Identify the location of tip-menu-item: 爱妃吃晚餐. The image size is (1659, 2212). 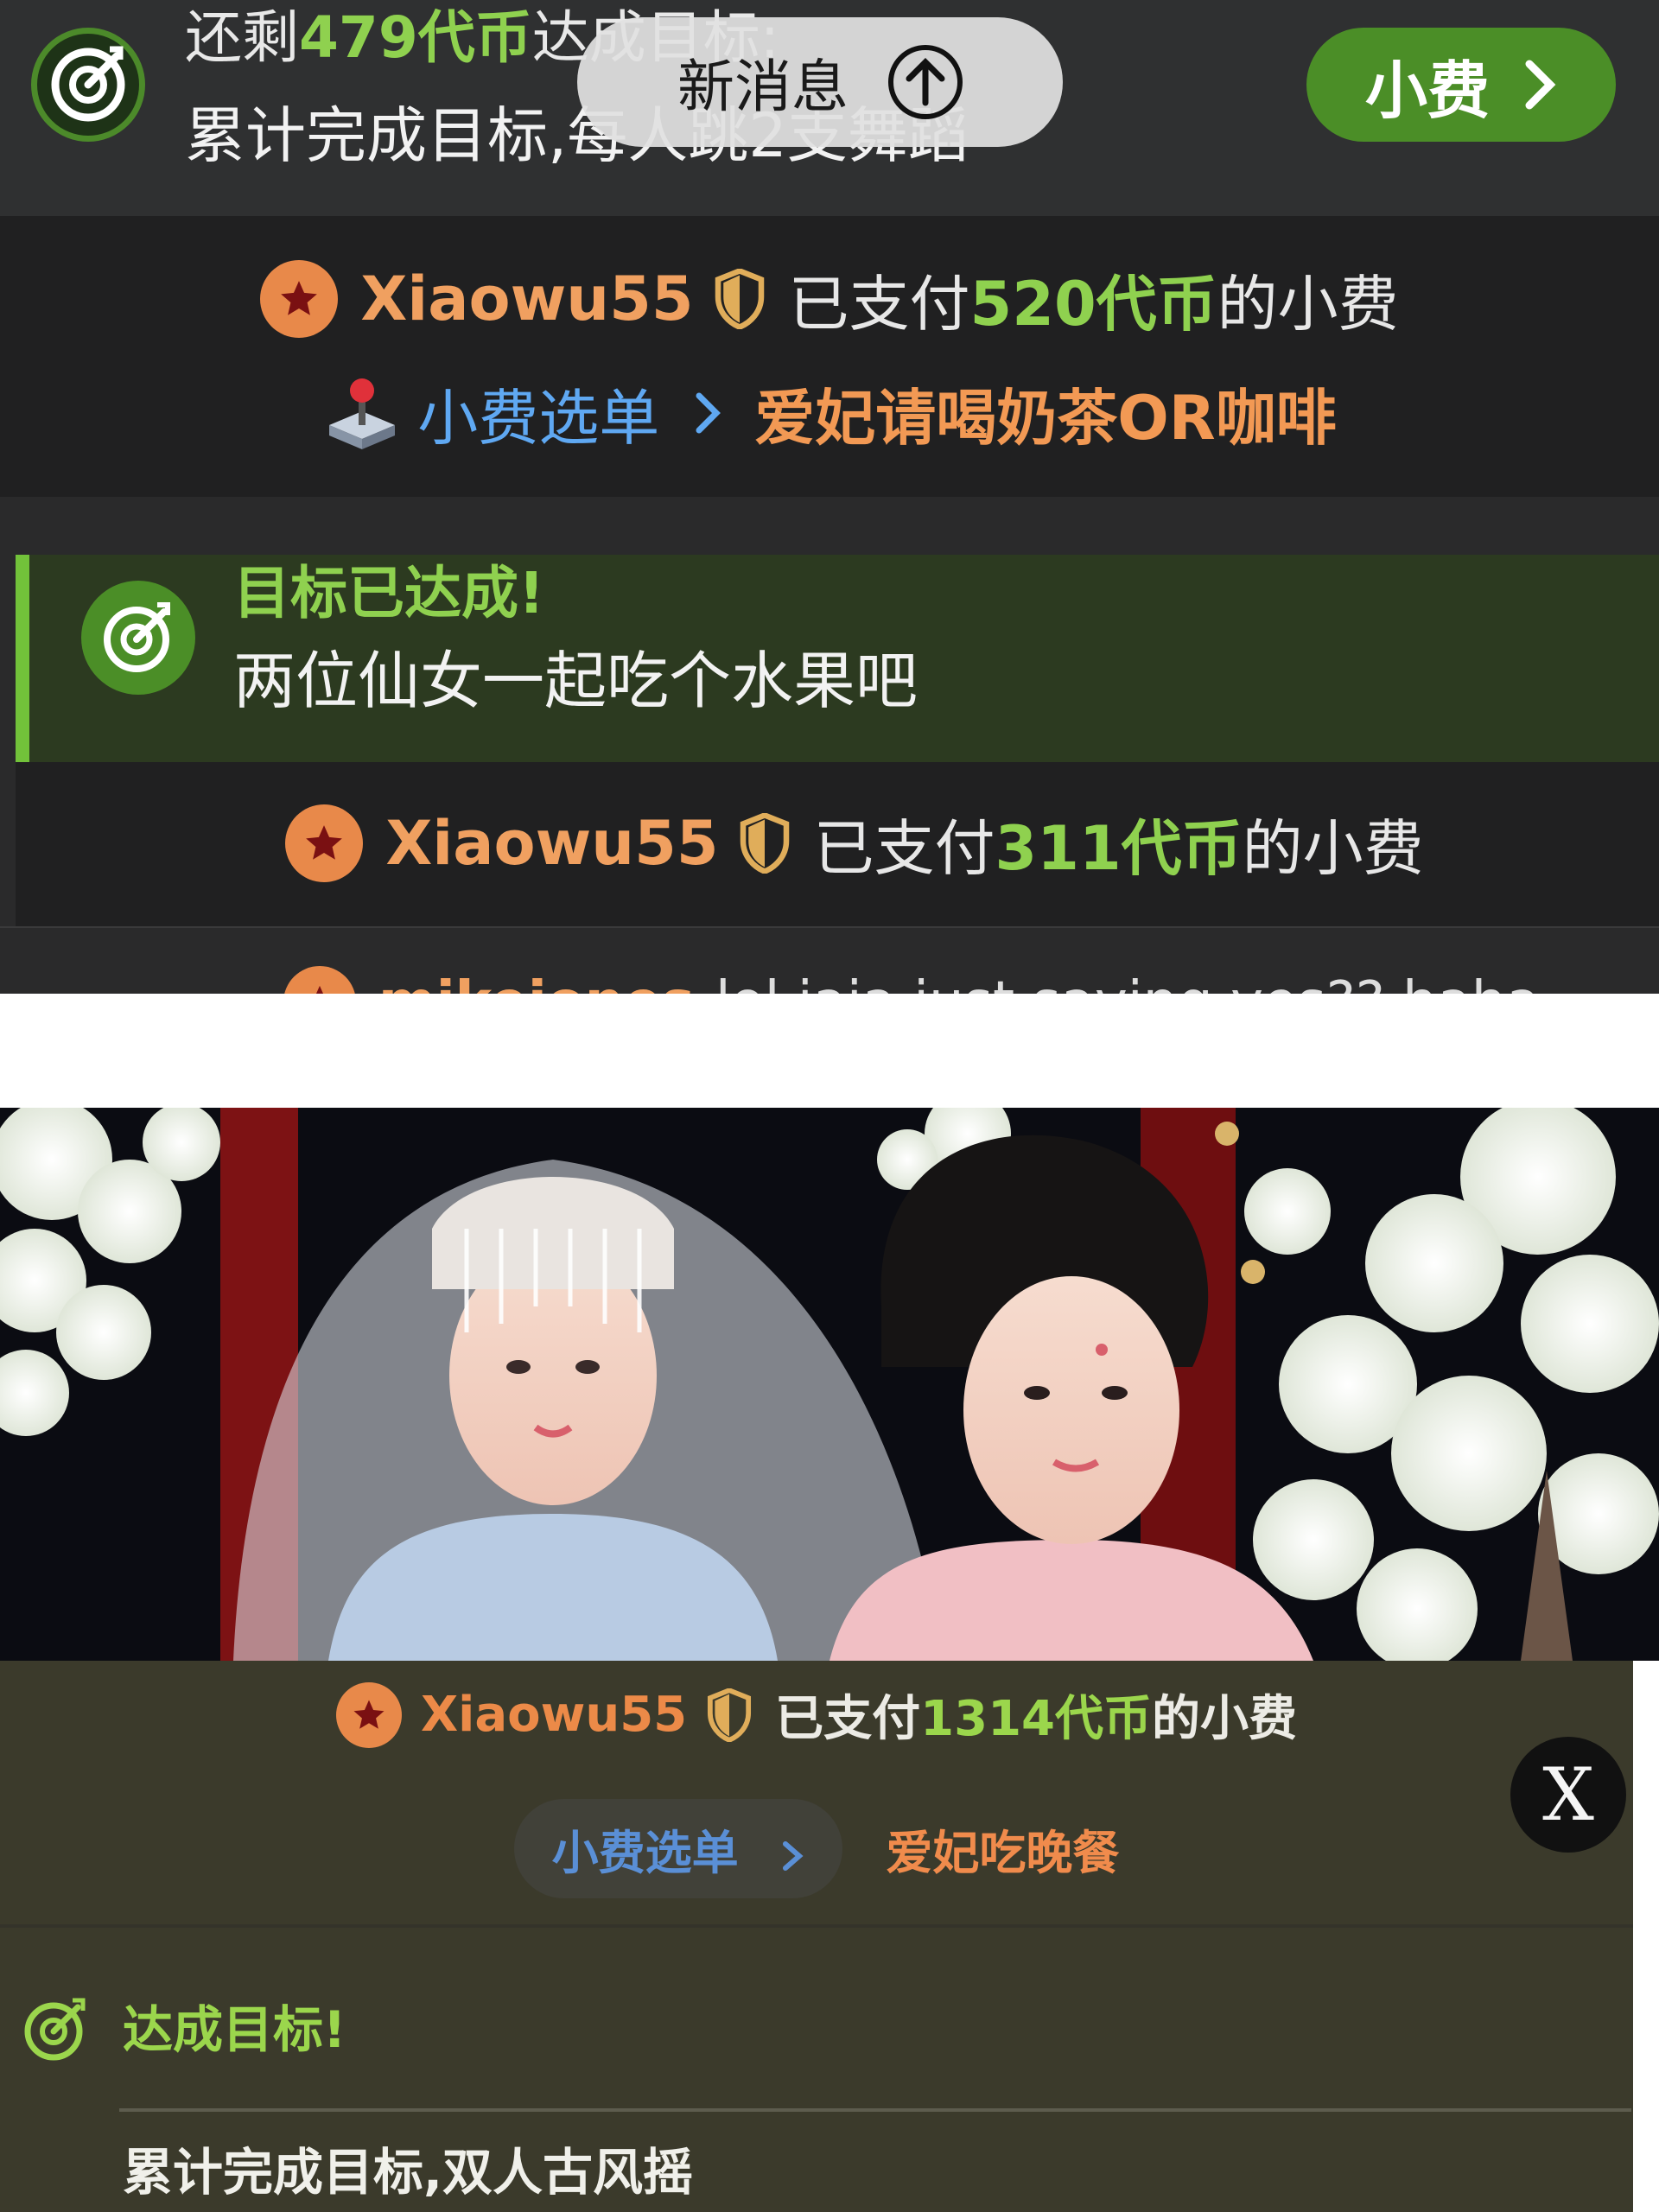
(1003, 1853).